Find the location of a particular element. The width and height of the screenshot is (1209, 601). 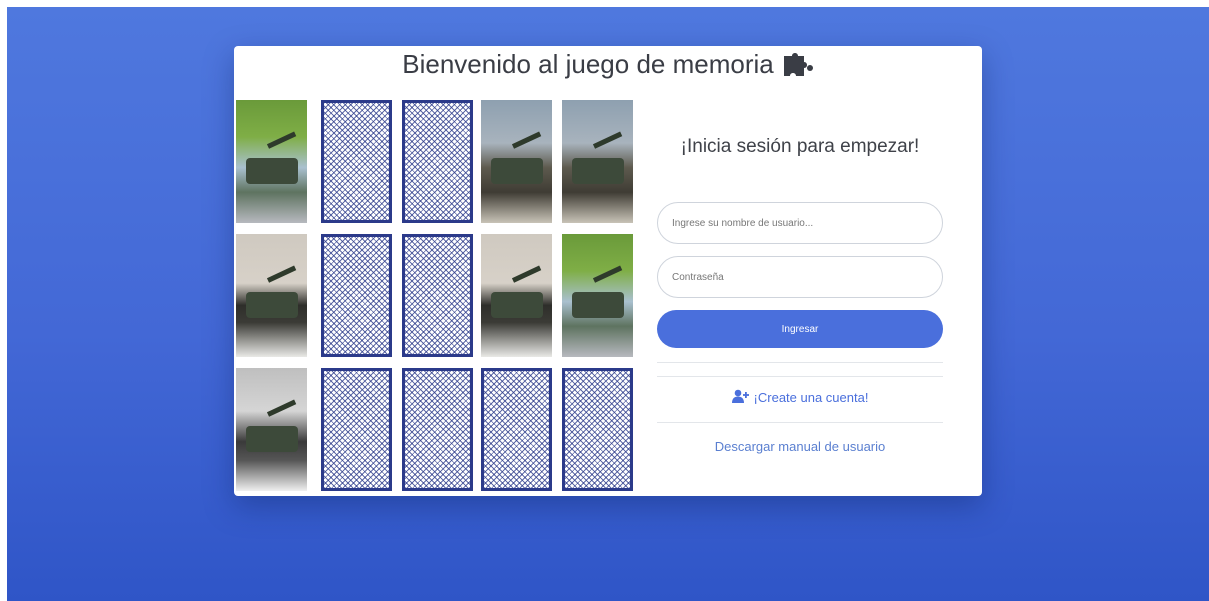

page-title: Bienvenido al juego de memoria is located at coordinates (608, 64).